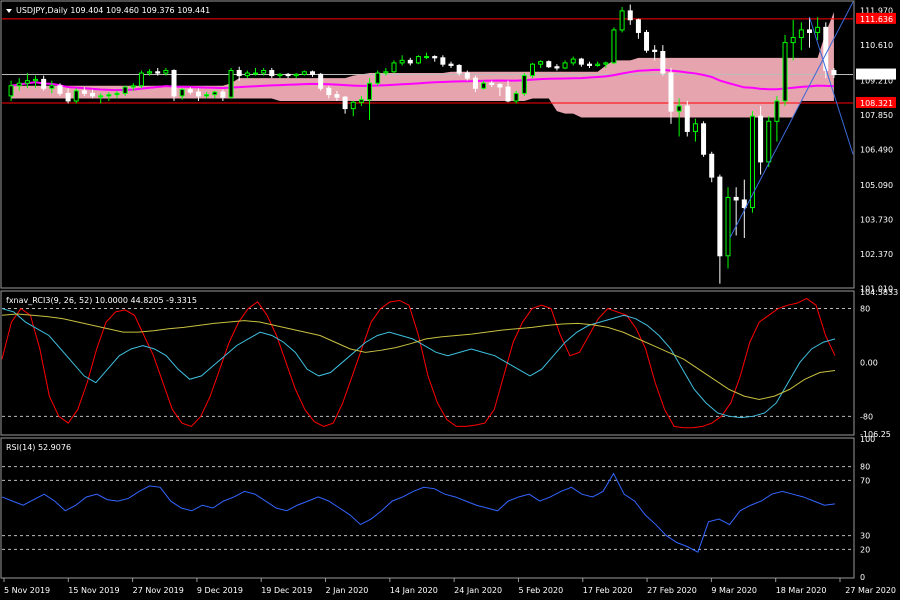  I want to click on x-axis-label: 19 Dec 2019, so click(286, 590).